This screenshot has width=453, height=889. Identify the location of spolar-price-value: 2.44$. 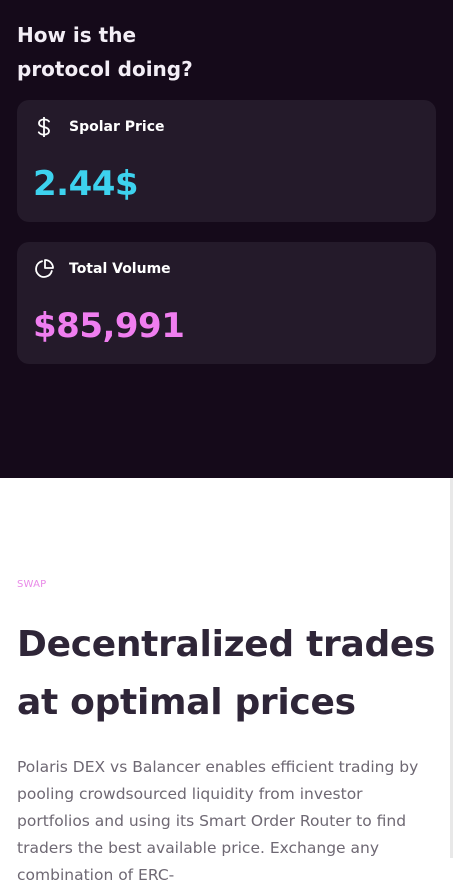
(86, 184).